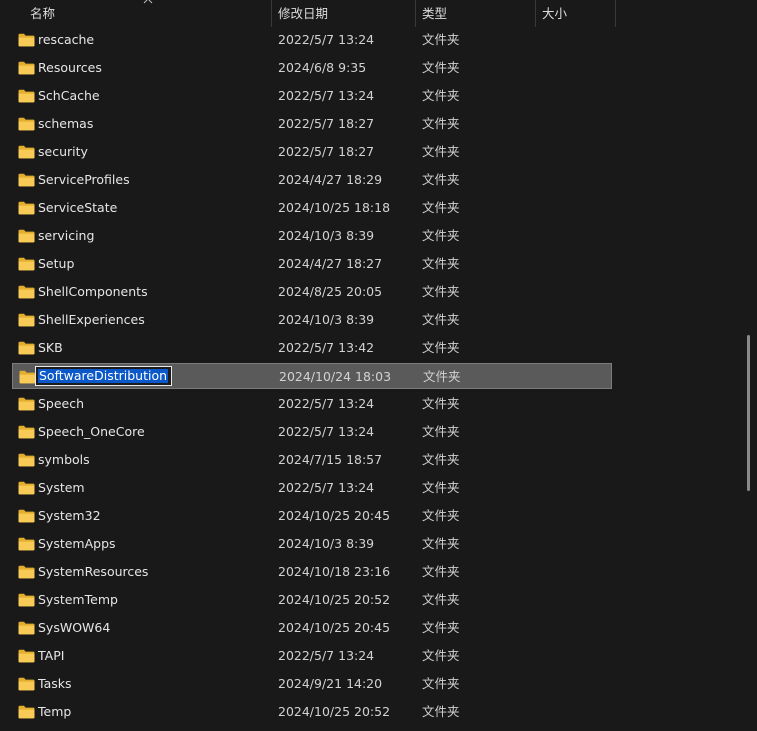 This screenshot has width=757, height=731. I want to click on file-modified-date: 2024/4/27 18:27, so click(330, 263).